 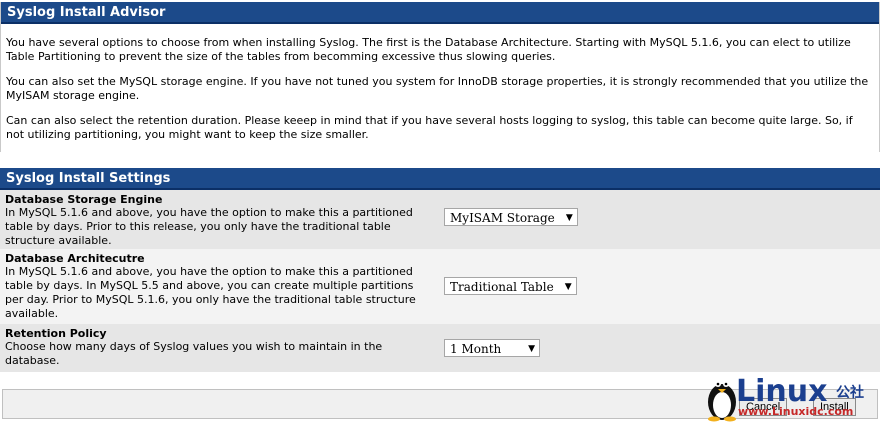 What do you see at coordinates (850, 393) in the screenshot?
I see `watermark-cn: 公社` at bounding box center [850, 393].